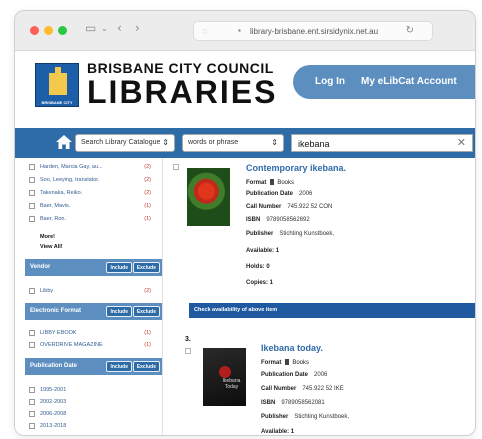 The width and height of the screenshot is (482, 439). What do you see at coordinates (461, 142) in the screenshot?
I see `clear-search-icon: ✕` at bounding box center [461, 142].